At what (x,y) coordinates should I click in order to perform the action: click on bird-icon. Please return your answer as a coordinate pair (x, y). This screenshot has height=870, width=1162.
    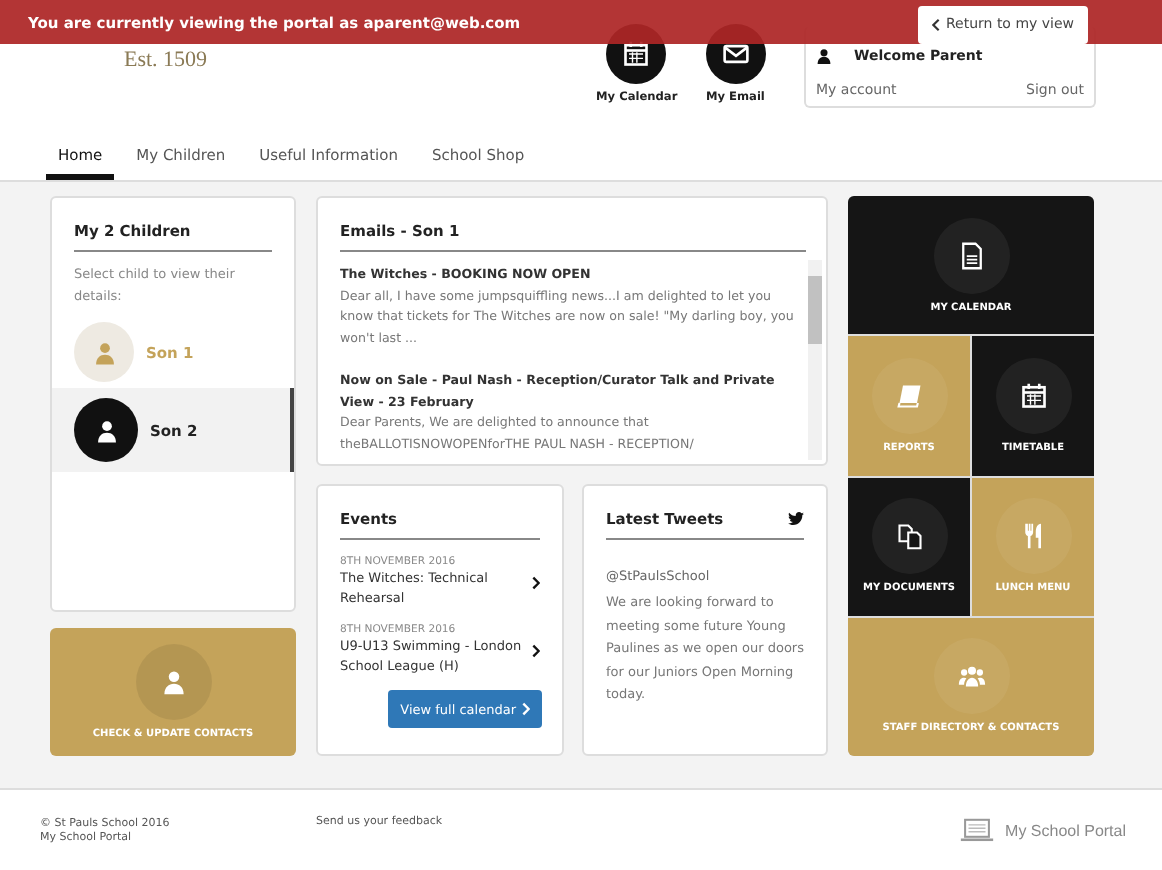
    Looking at the image, I should click on (796, 518).